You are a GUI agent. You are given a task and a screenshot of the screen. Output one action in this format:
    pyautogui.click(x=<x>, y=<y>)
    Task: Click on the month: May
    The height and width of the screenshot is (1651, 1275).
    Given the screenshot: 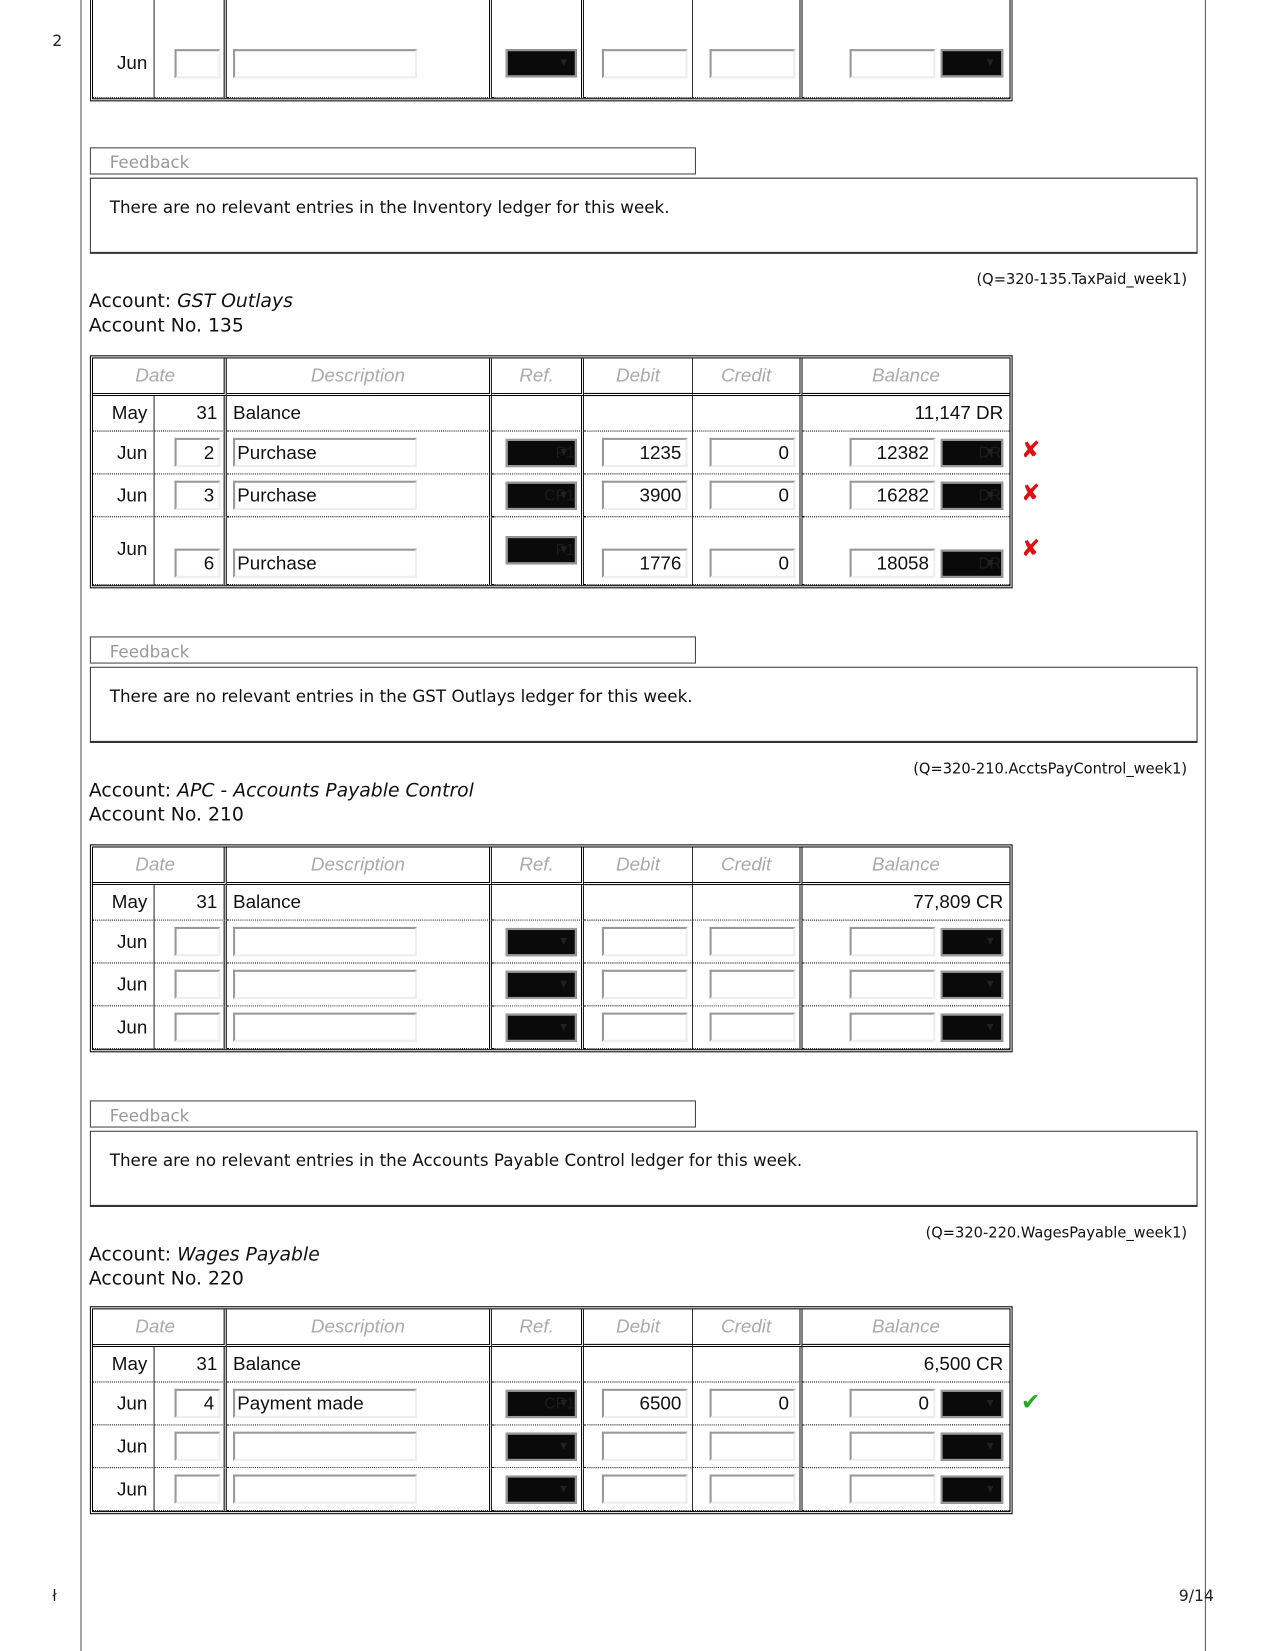 What is the action you would take?
    pyautogui.click(x=129, y=902)
    